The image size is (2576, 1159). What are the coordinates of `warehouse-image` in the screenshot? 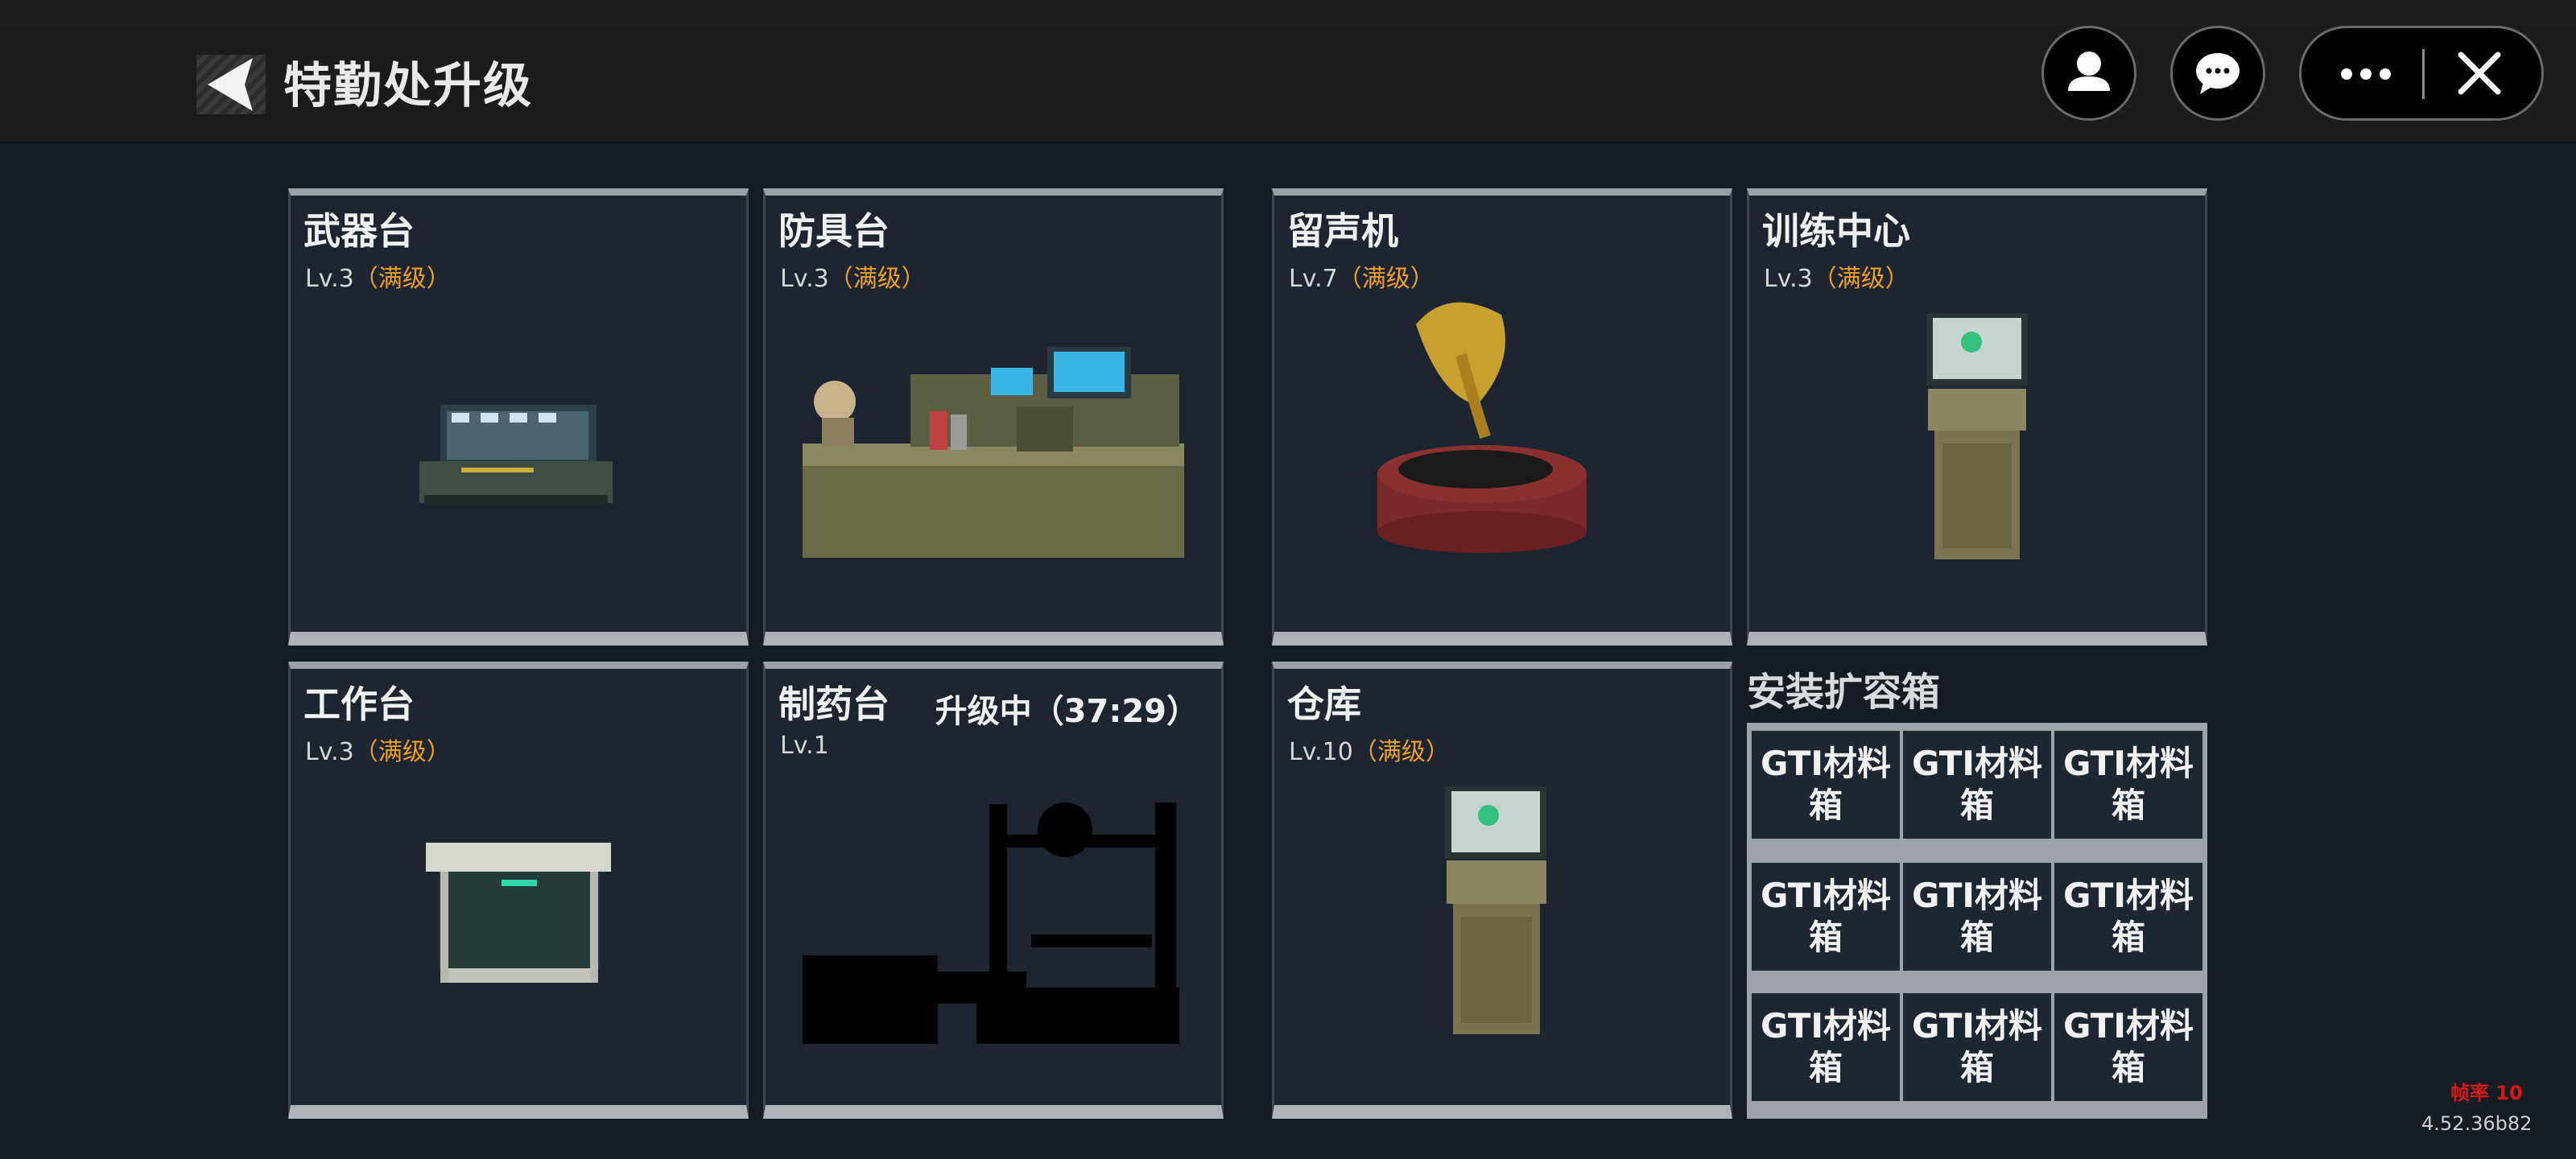 It's located at (1495, 910).